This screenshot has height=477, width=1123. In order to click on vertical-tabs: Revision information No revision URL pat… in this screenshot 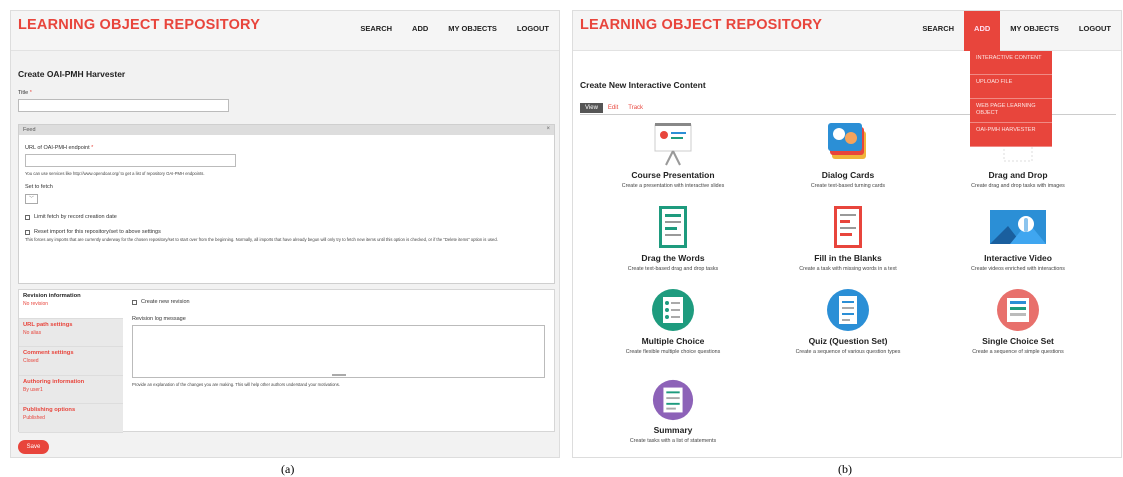, I will do `click(71, 361)`.